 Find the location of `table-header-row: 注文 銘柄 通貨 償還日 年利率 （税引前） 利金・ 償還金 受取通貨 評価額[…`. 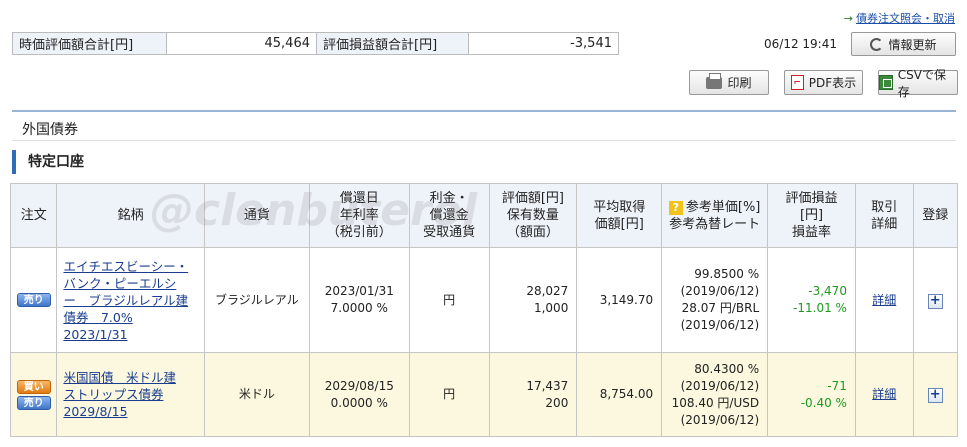

table-header-row: 注文 銘柄 通貨 償還日 年利率 （税引前） 利金・ 償還金 受取通貨 評価額[… is located at coordinates (483, 215).